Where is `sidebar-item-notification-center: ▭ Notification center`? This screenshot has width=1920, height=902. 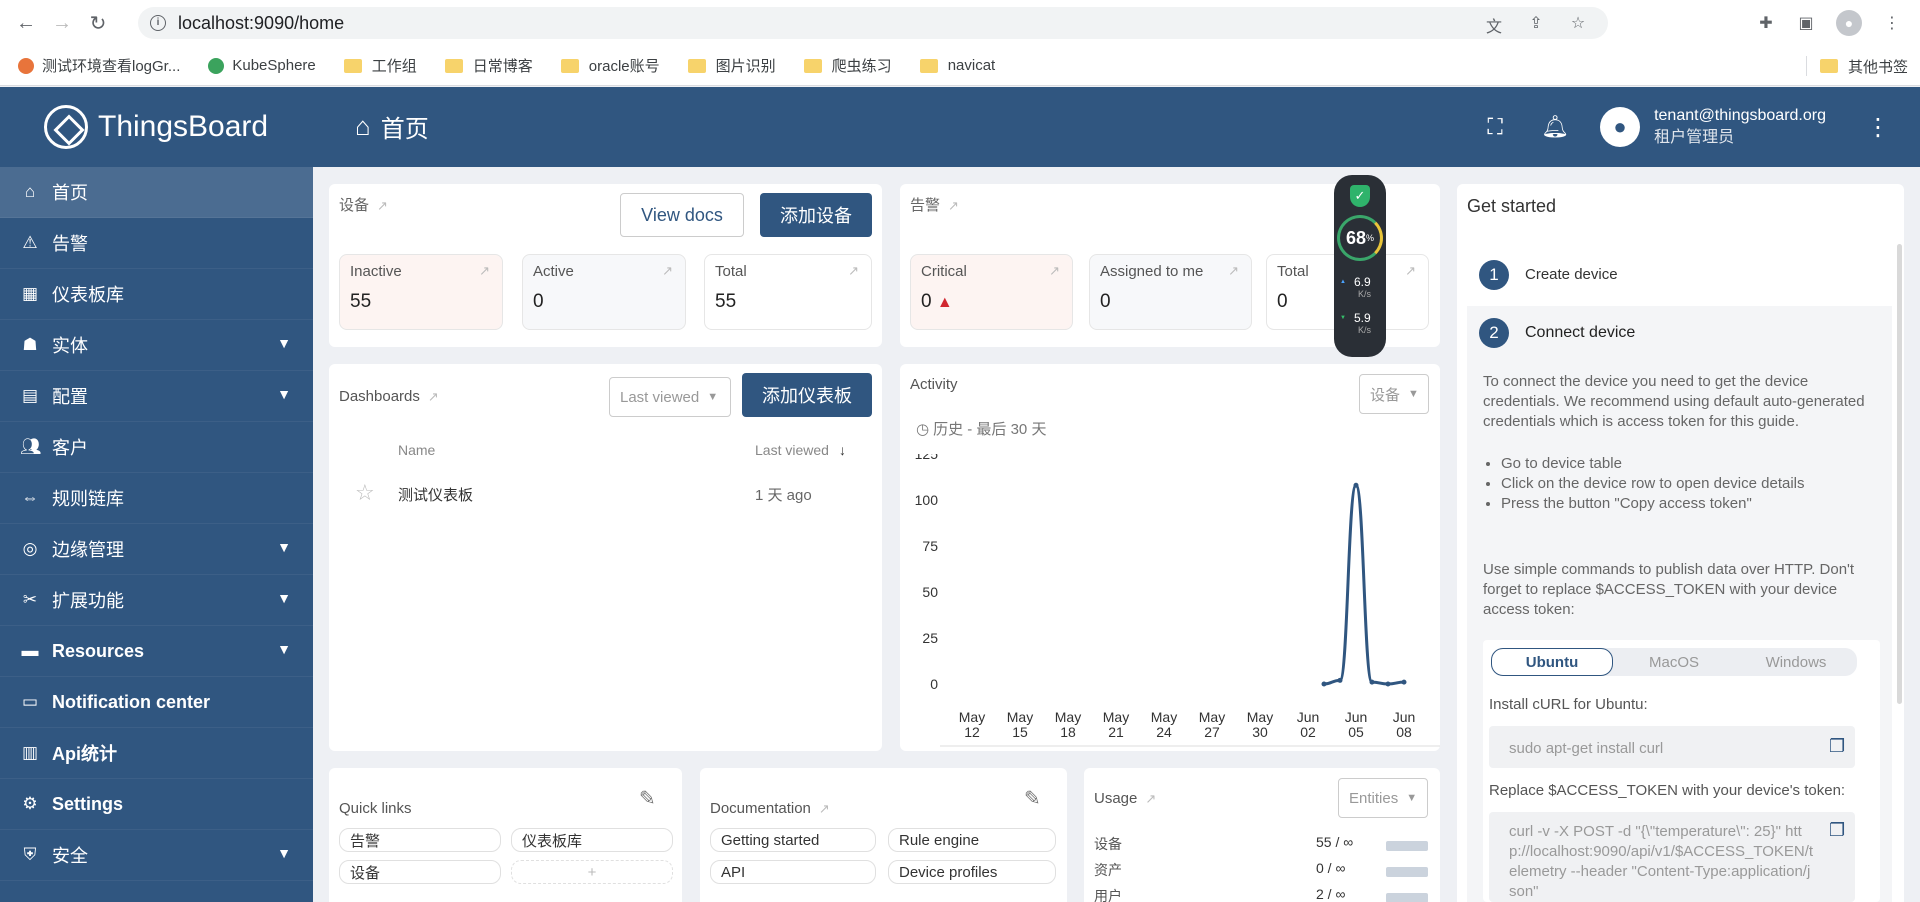
sidebar-item-notification-center: ▭ Notification center is located at coordinates (156, 702).